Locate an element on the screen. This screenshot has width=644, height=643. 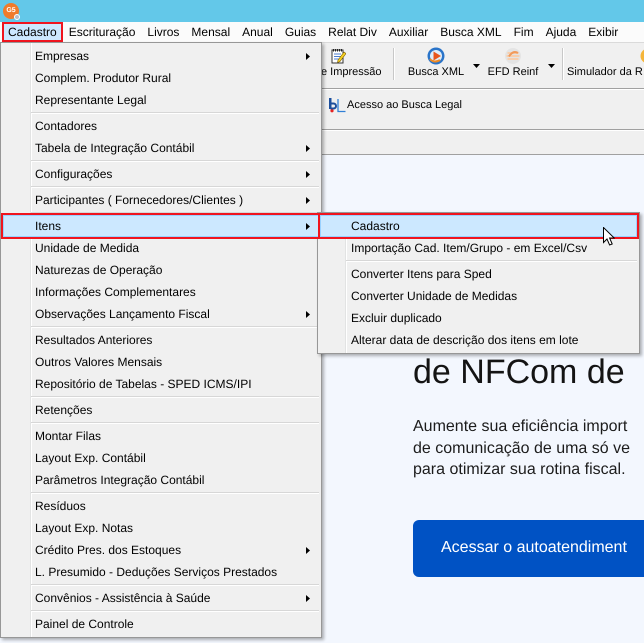
menu-item: Painel de Controle is located at coordinates (161, 624).